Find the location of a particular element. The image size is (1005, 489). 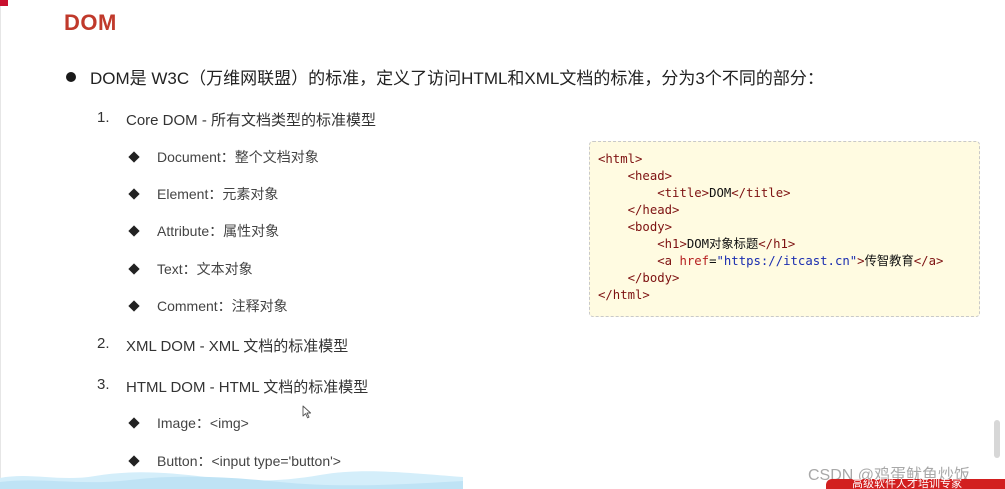

code-tag: </h1> is located at coordinates (777, 244).